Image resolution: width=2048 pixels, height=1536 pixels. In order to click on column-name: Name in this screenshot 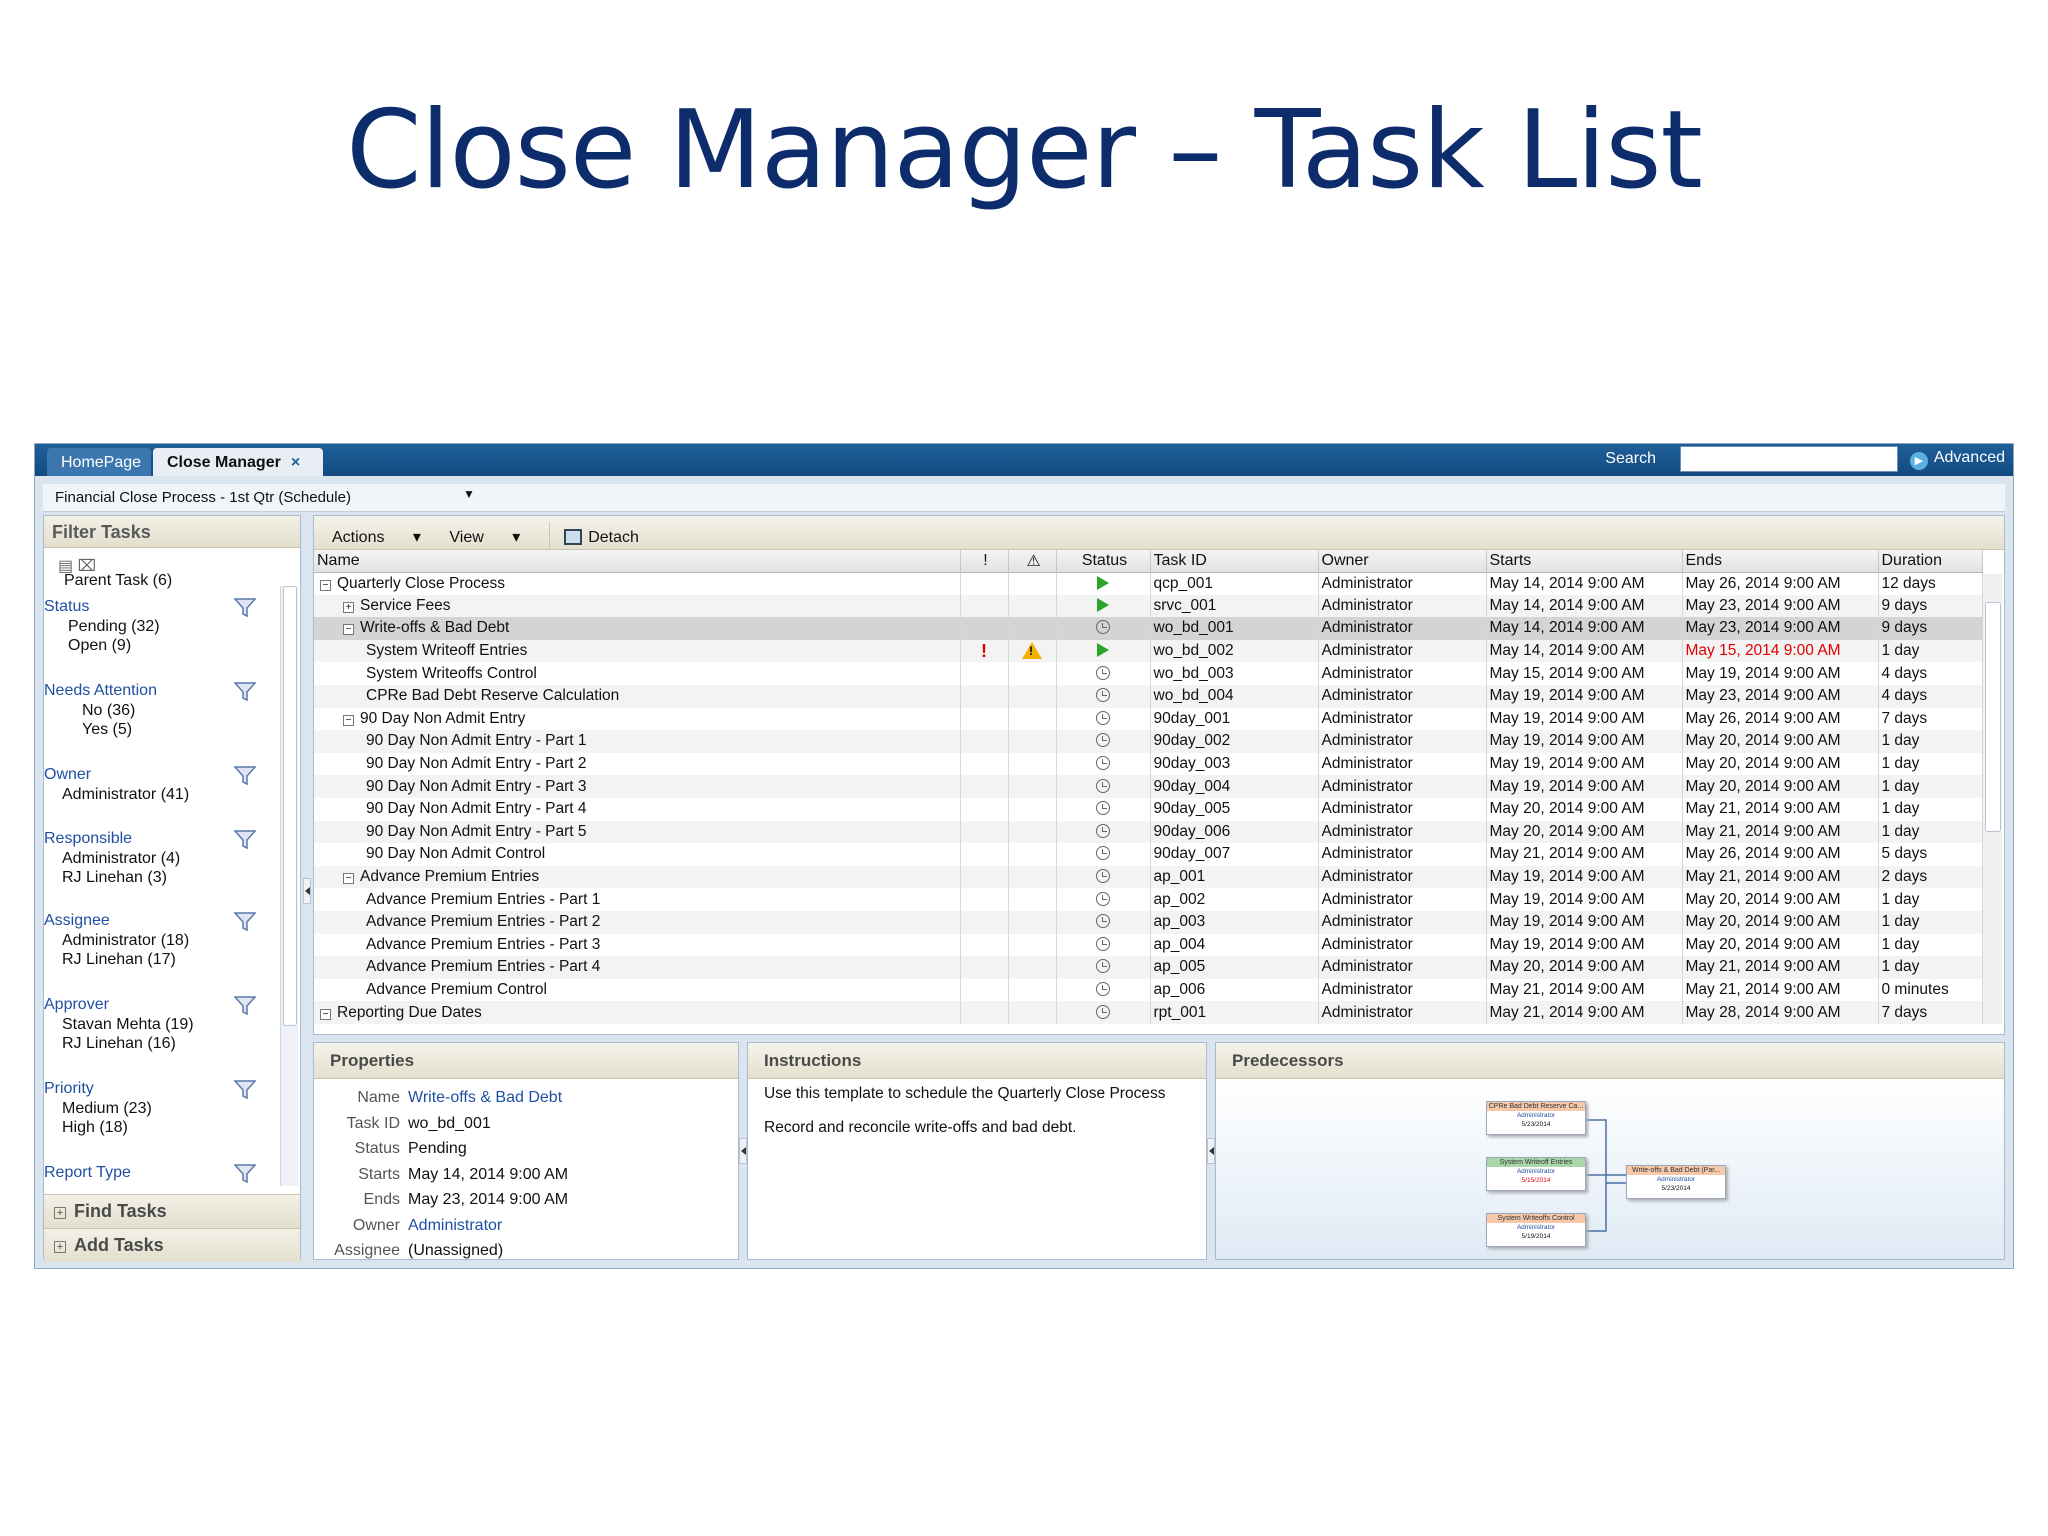, I will do `click(637, 561)`.